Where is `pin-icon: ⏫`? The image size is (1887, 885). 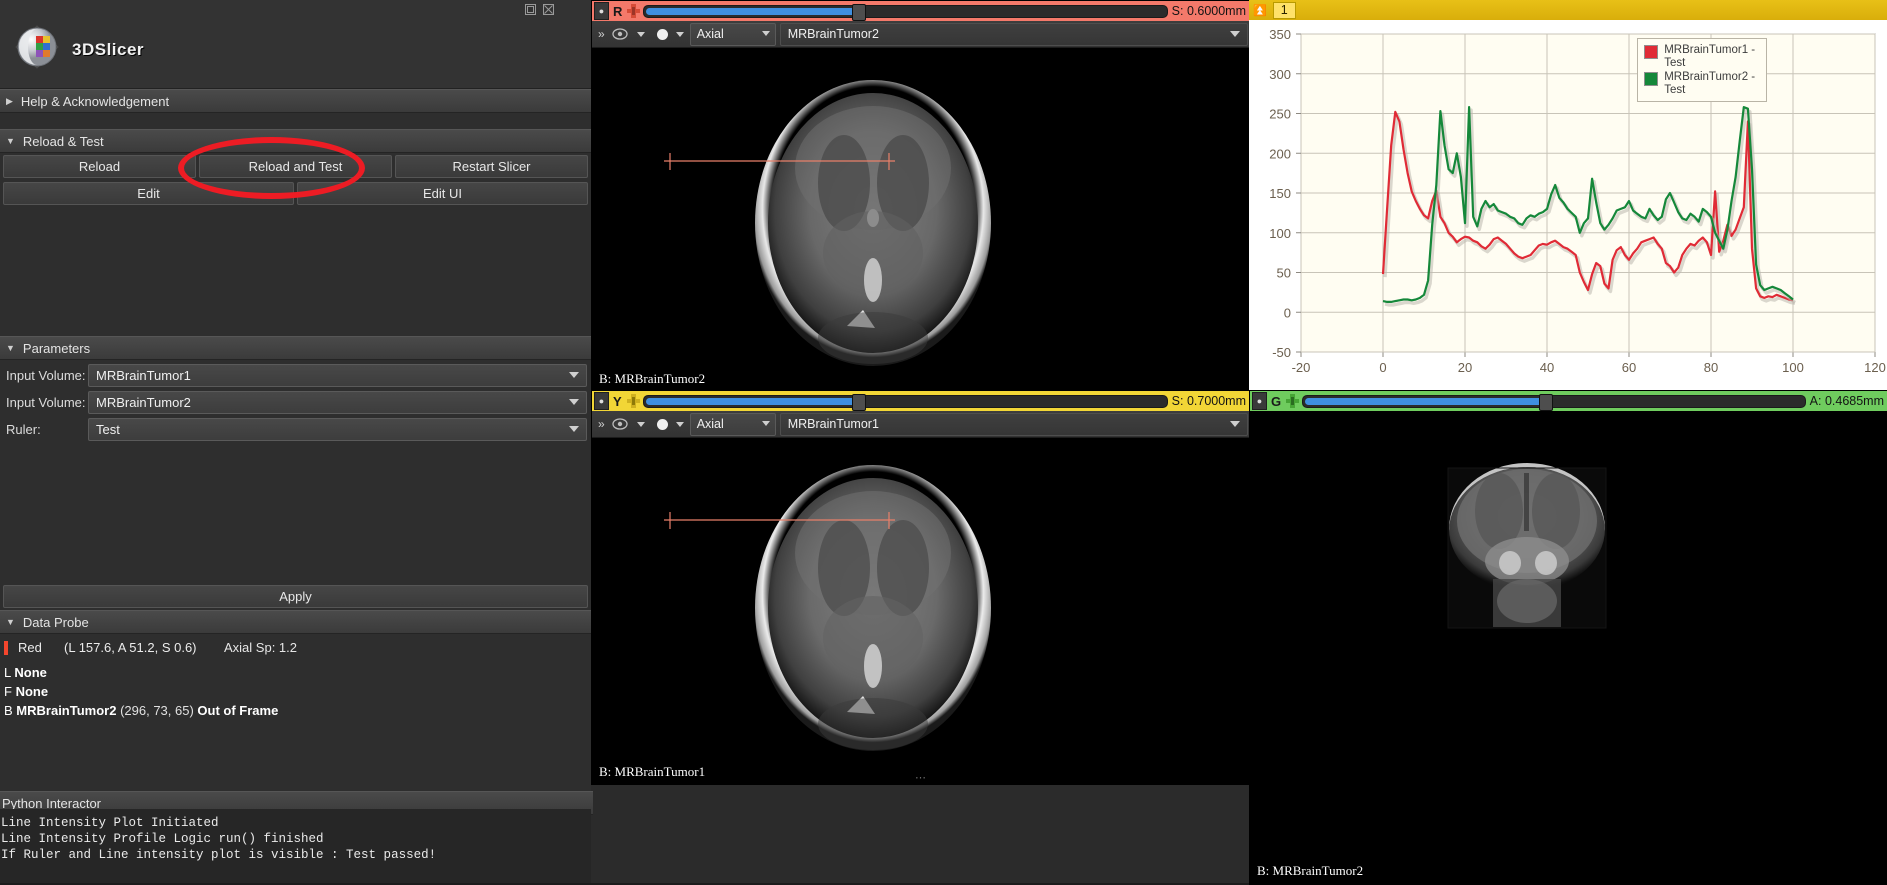 pin-icon: ⏫ is located at coordinates (1260, 10).